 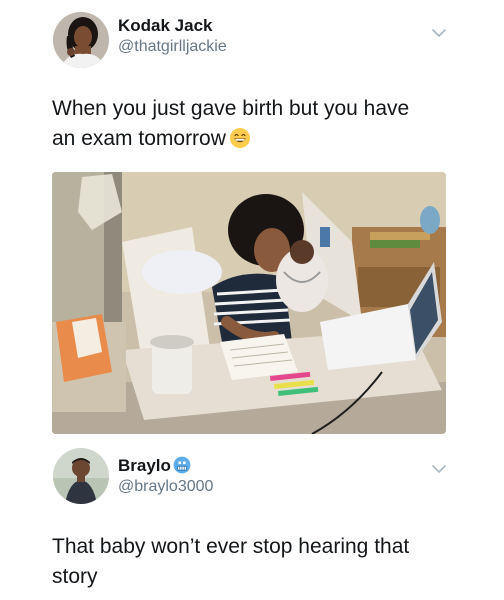 I want to click on tweet-text-line-2: an exam tomorrow, so click(x=262, y=139).